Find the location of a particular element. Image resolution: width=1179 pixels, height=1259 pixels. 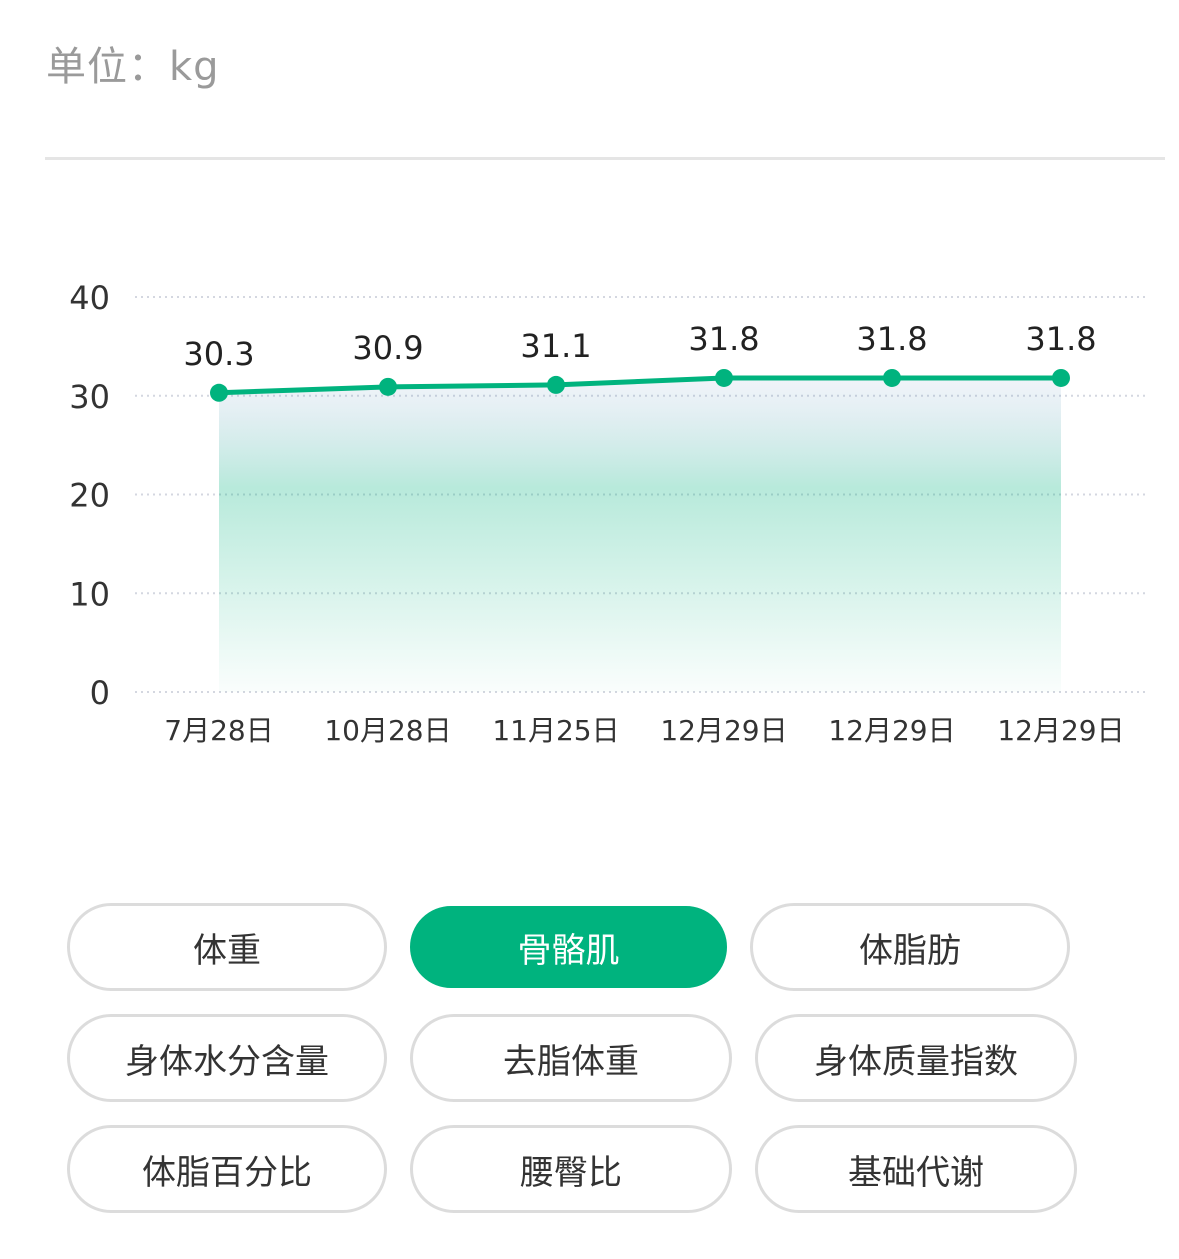

metric-button-lean-mass: 去脂体重 is located at coordinates (571, 1058).